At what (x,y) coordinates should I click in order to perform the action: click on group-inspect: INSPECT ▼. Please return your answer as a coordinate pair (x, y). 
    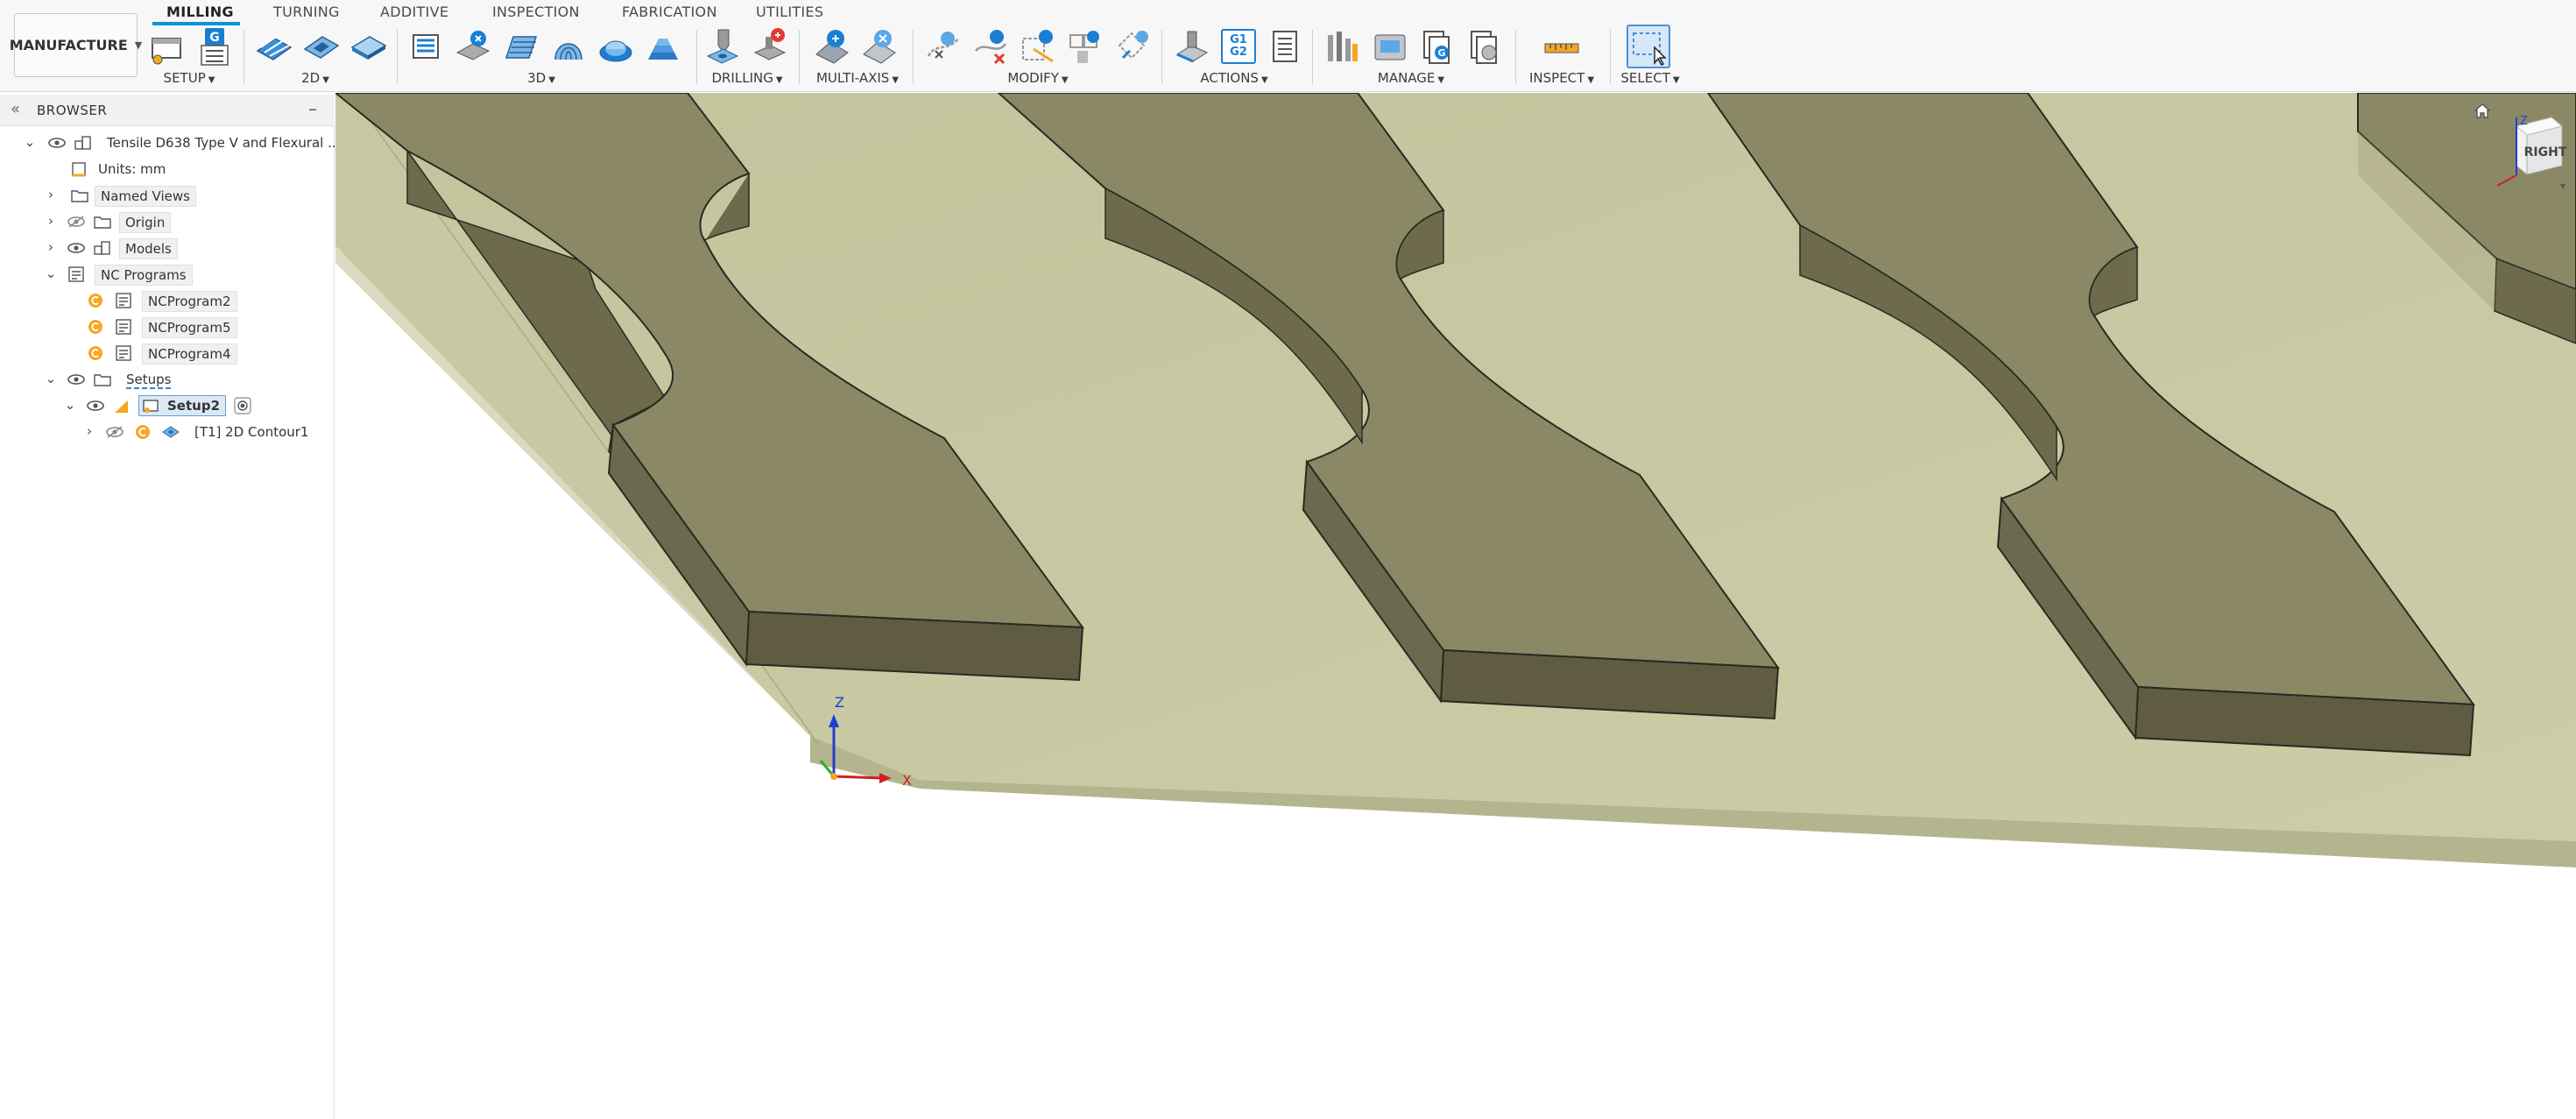
    Looking at the image, I should click on (1561, 79).